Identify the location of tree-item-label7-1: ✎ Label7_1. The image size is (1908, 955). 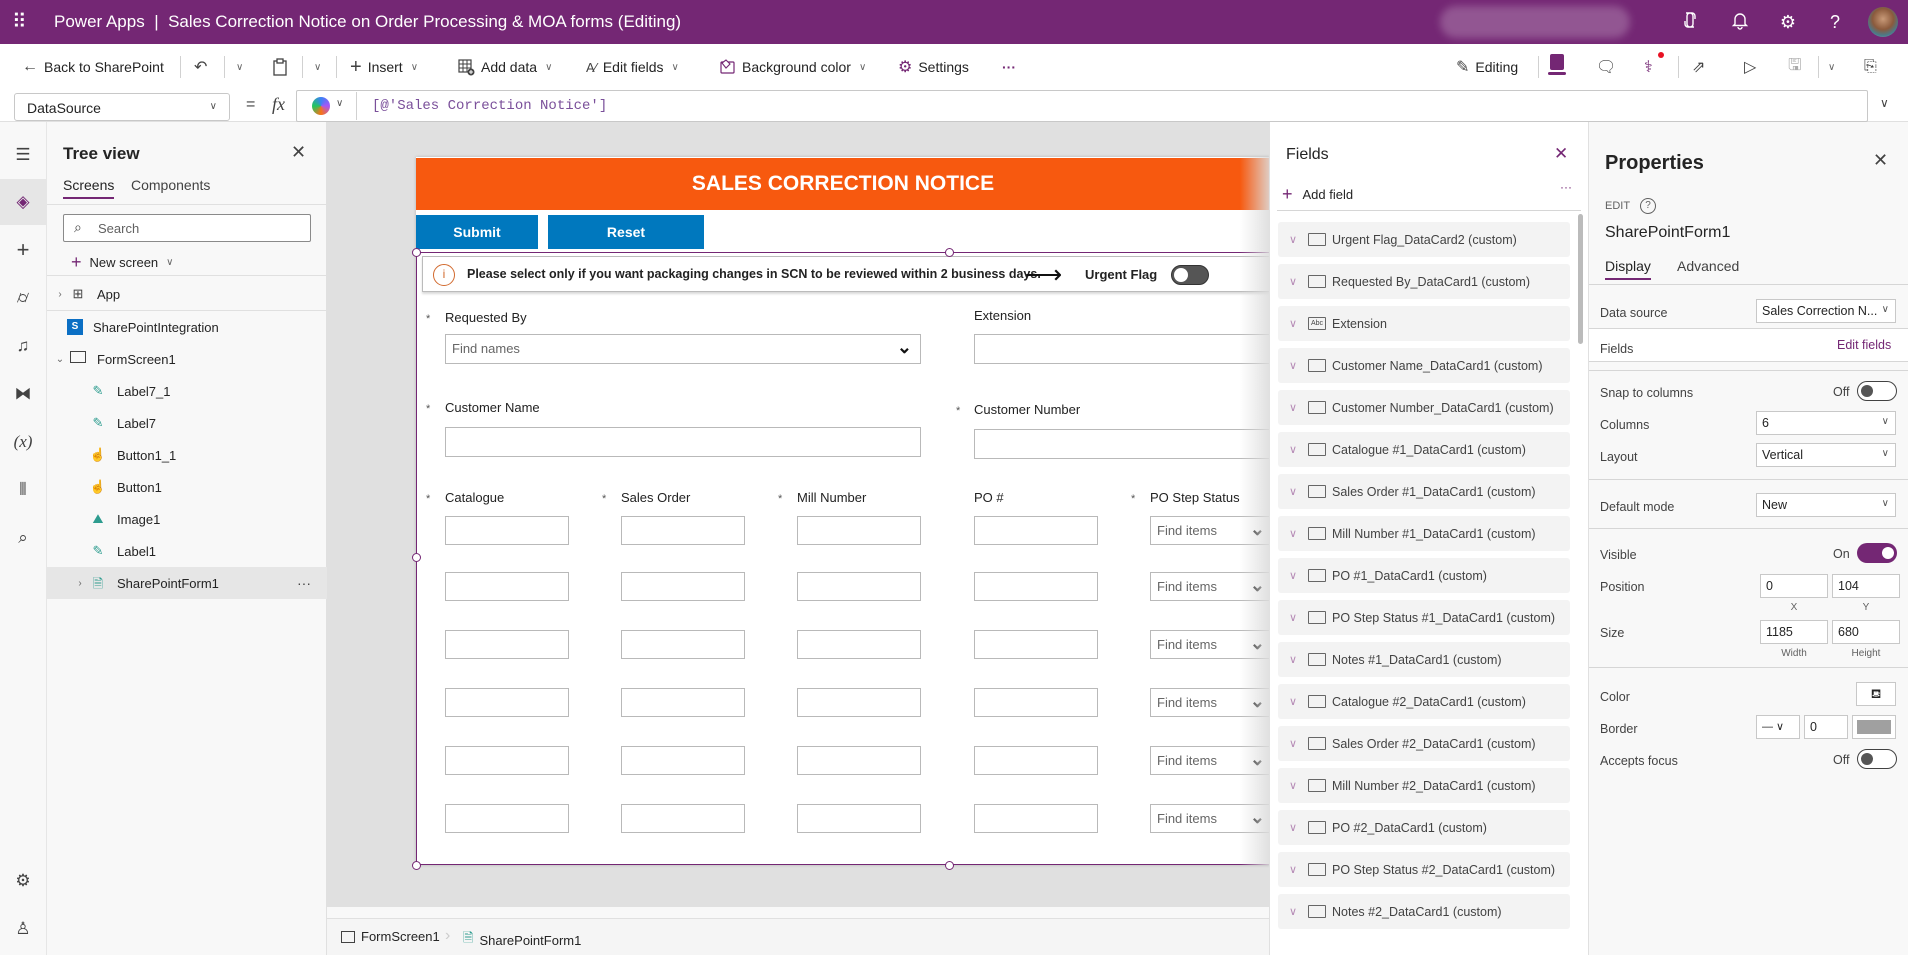
(187, 391).